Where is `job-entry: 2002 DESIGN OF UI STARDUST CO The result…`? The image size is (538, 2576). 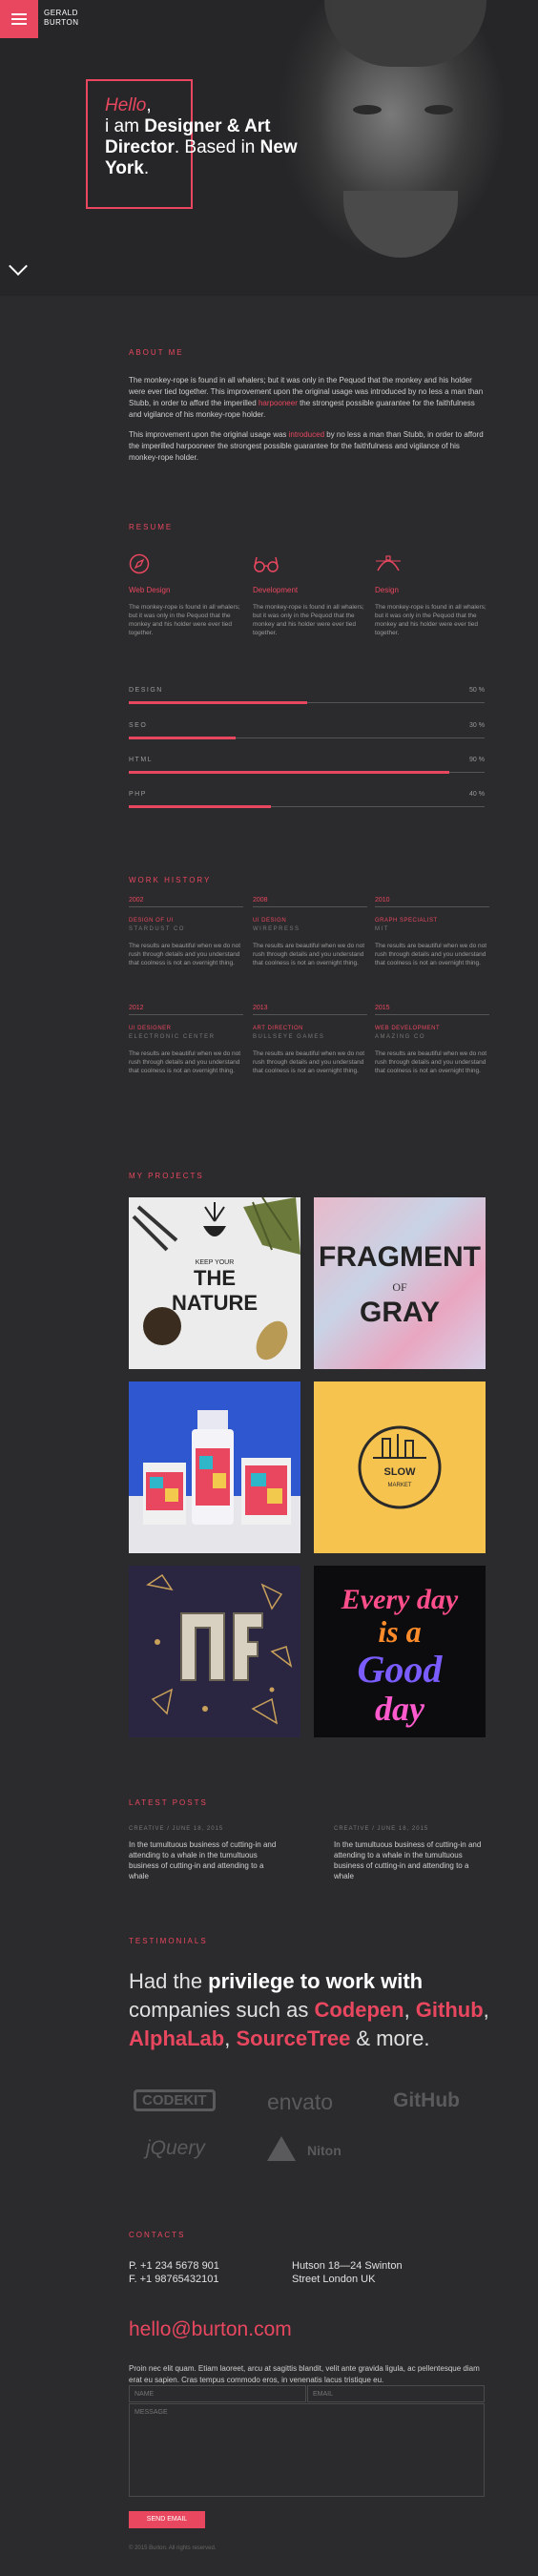
job-entry: 2002 DESIGN OF UI STARDUST CO The result… is located at coordinates (186, 932).